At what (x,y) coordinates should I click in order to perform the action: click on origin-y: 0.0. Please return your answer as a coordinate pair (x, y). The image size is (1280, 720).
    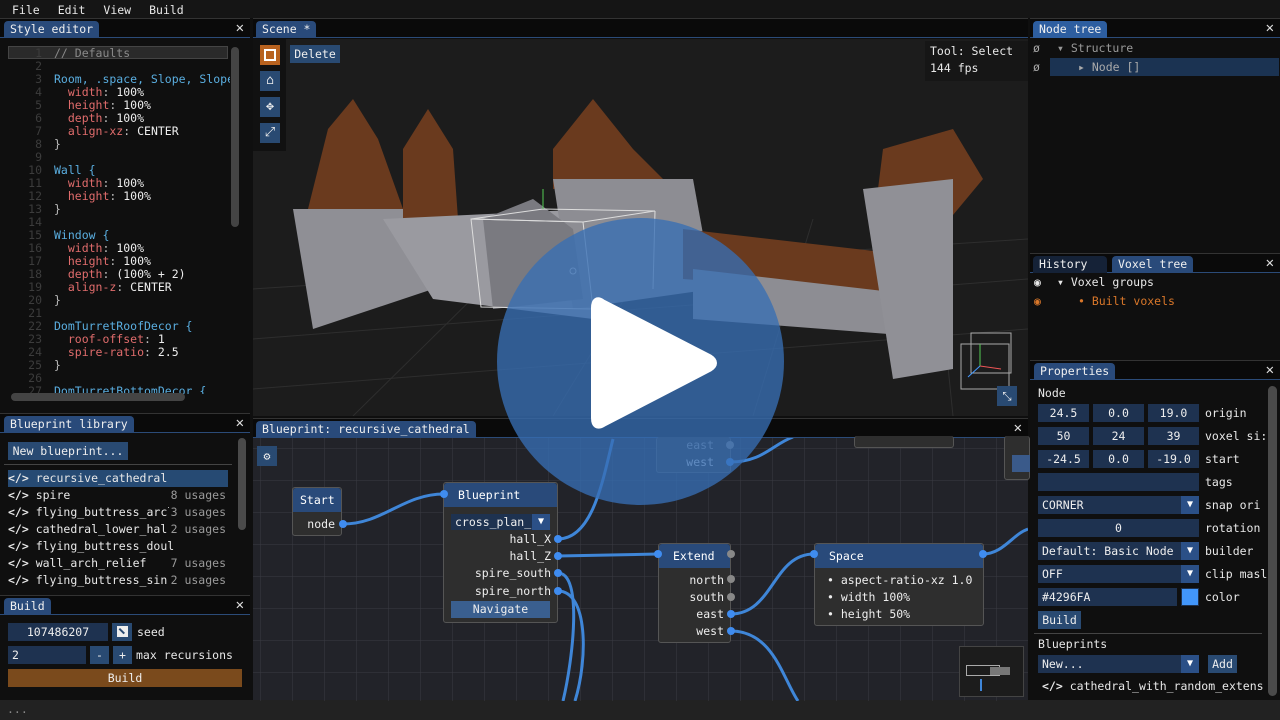
    Looking at the image, I should click on (1118, 413).